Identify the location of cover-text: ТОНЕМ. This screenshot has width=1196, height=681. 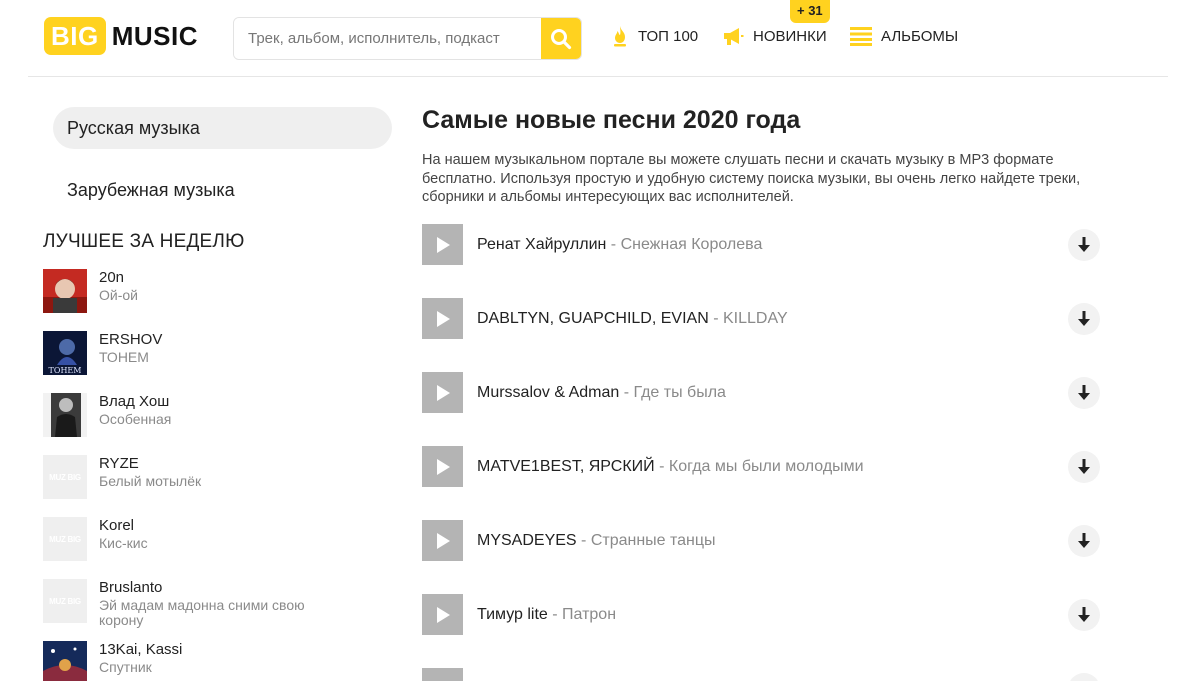
(65, 370).